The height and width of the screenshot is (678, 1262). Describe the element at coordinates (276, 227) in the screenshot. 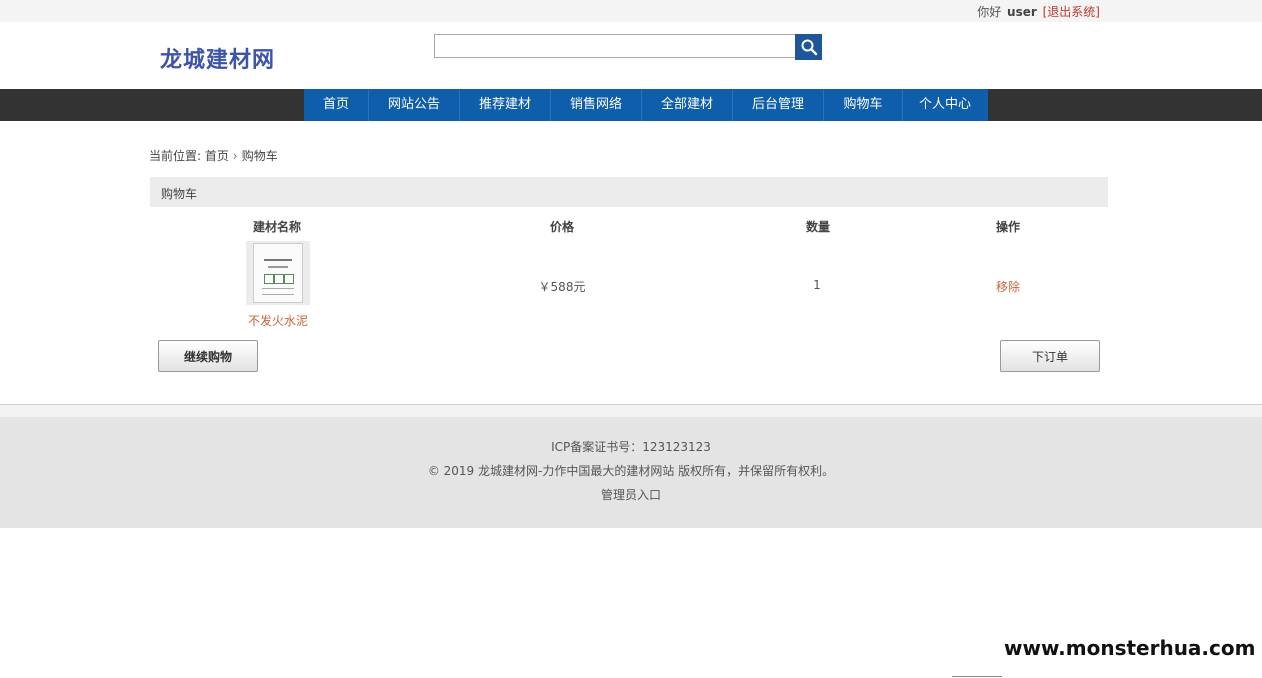

I see `column-header-name: 建材名称` at that location.